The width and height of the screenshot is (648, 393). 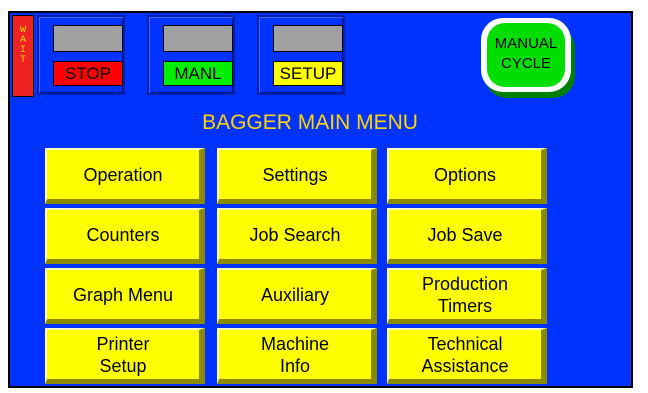 I want to click on machine-info-button: Machine Info, so click(x=297, y=356).